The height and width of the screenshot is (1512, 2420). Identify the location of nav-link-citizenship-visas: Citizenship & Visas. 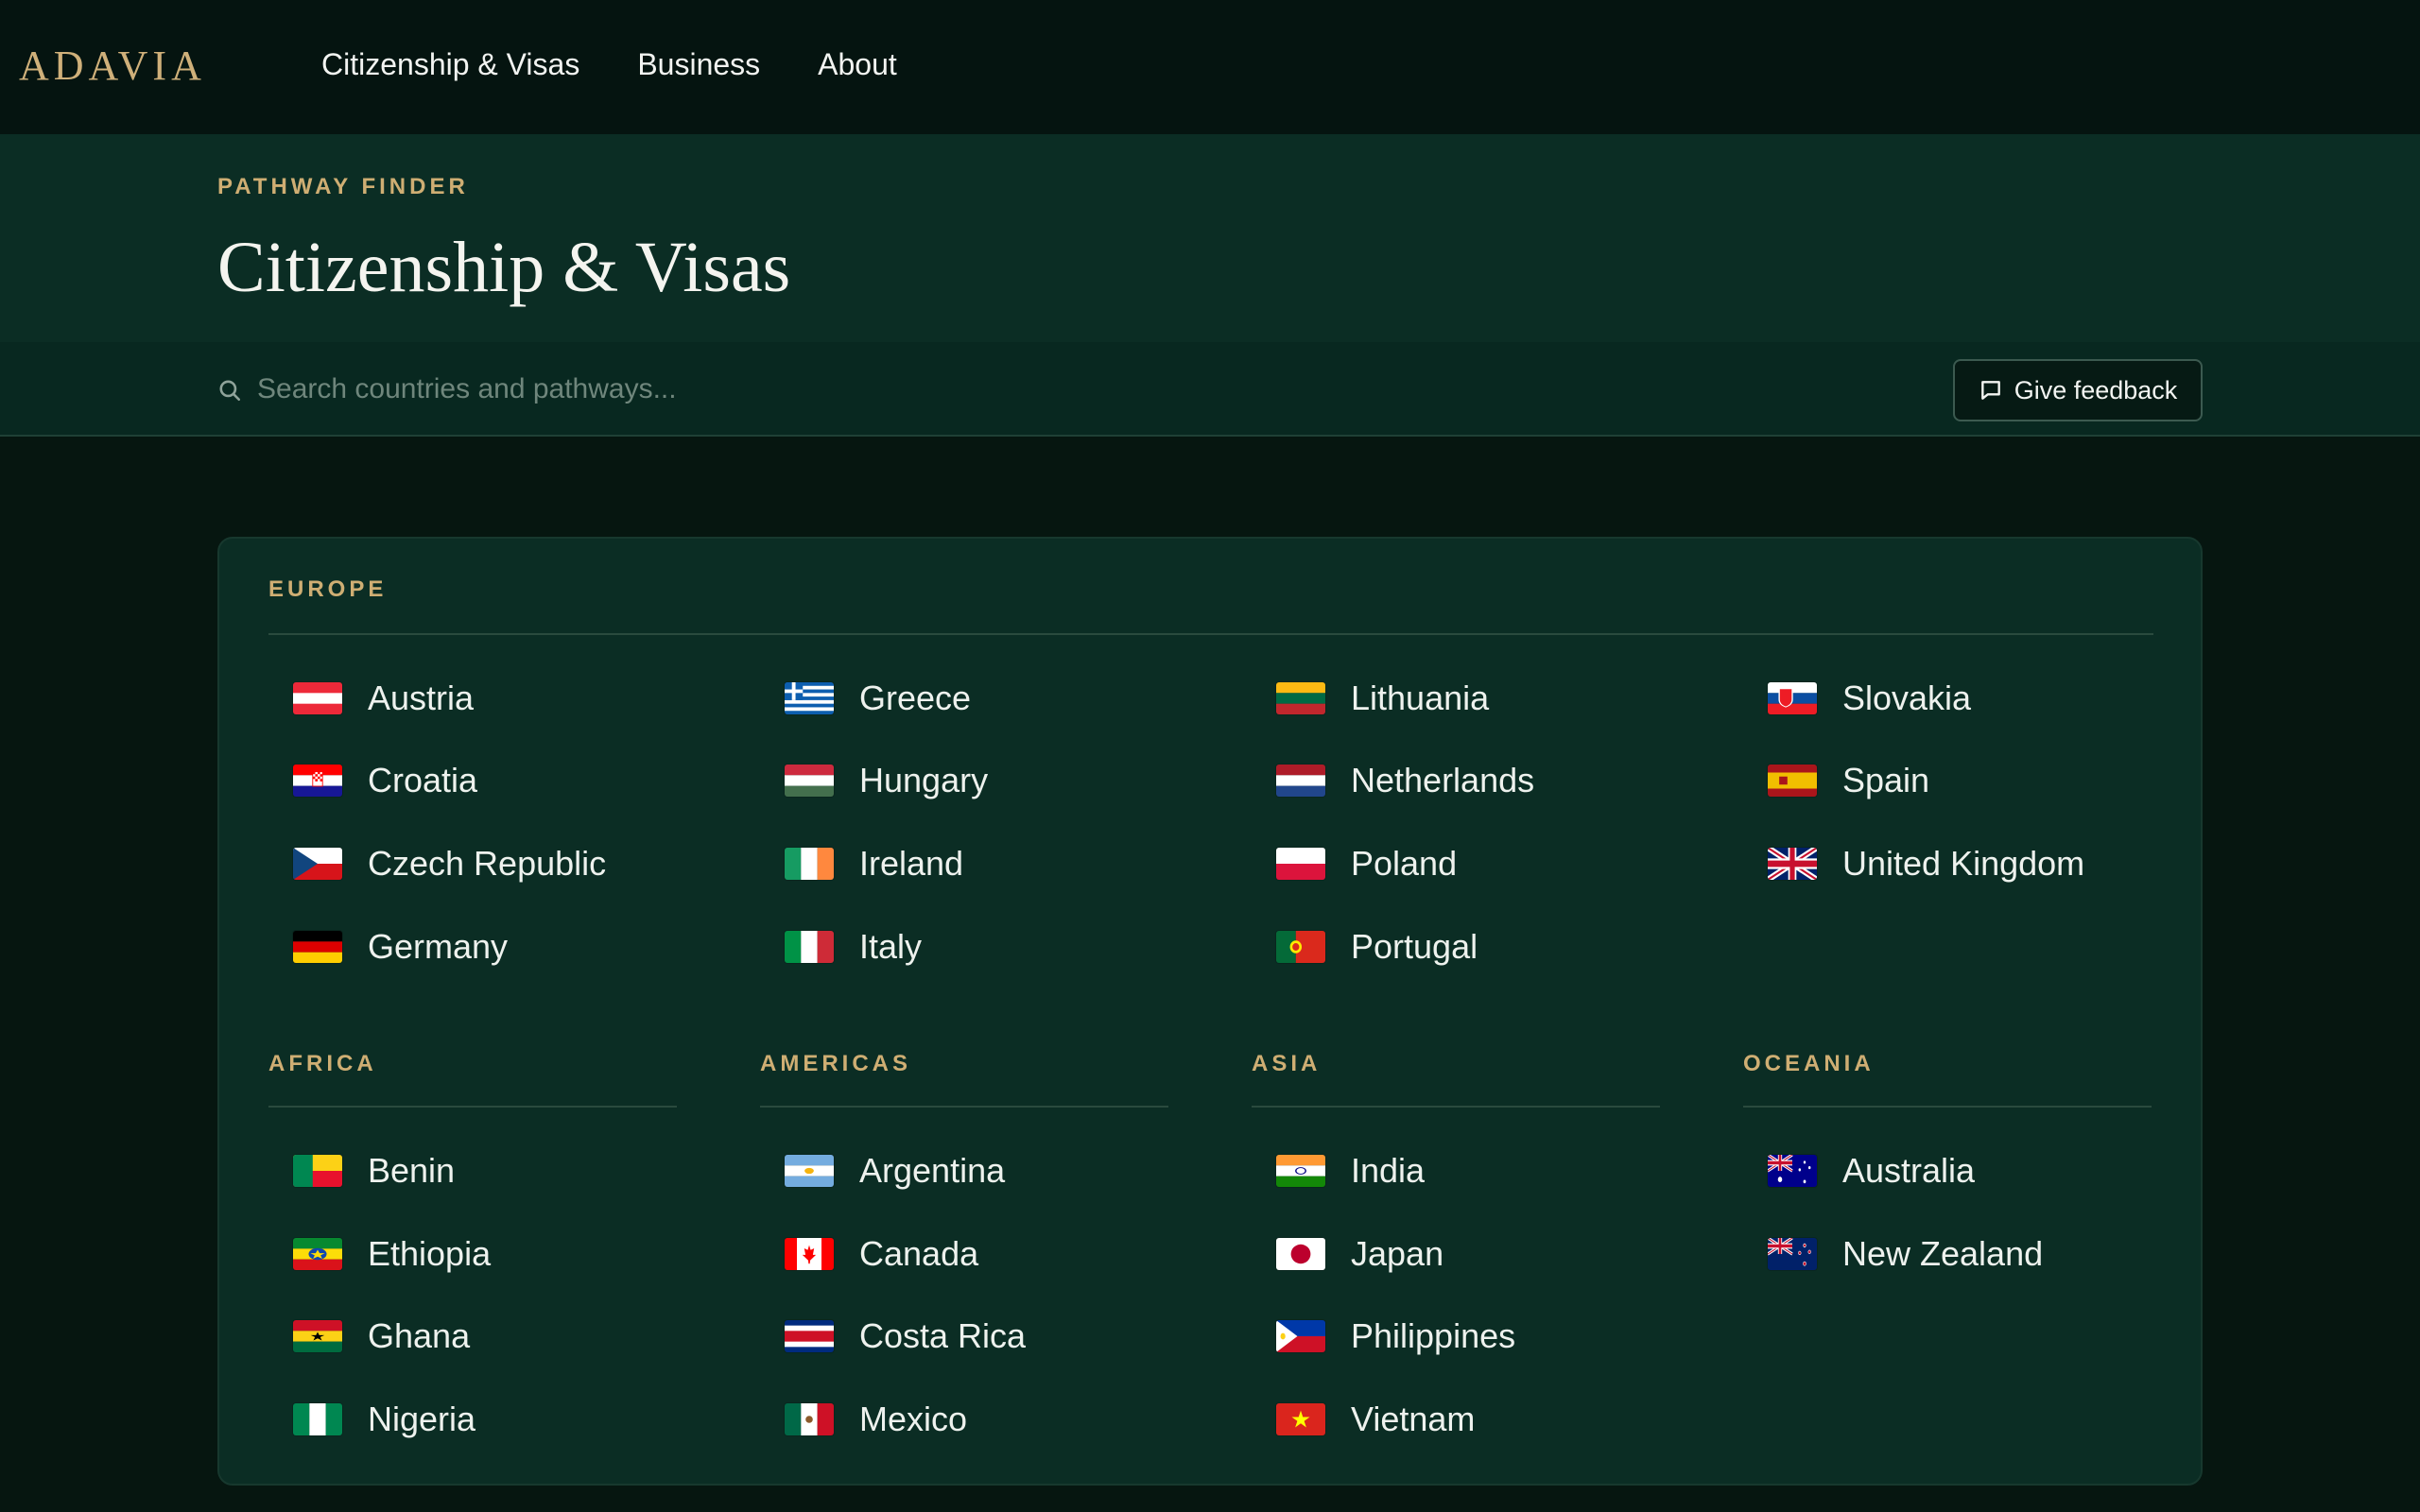
(450, 64).